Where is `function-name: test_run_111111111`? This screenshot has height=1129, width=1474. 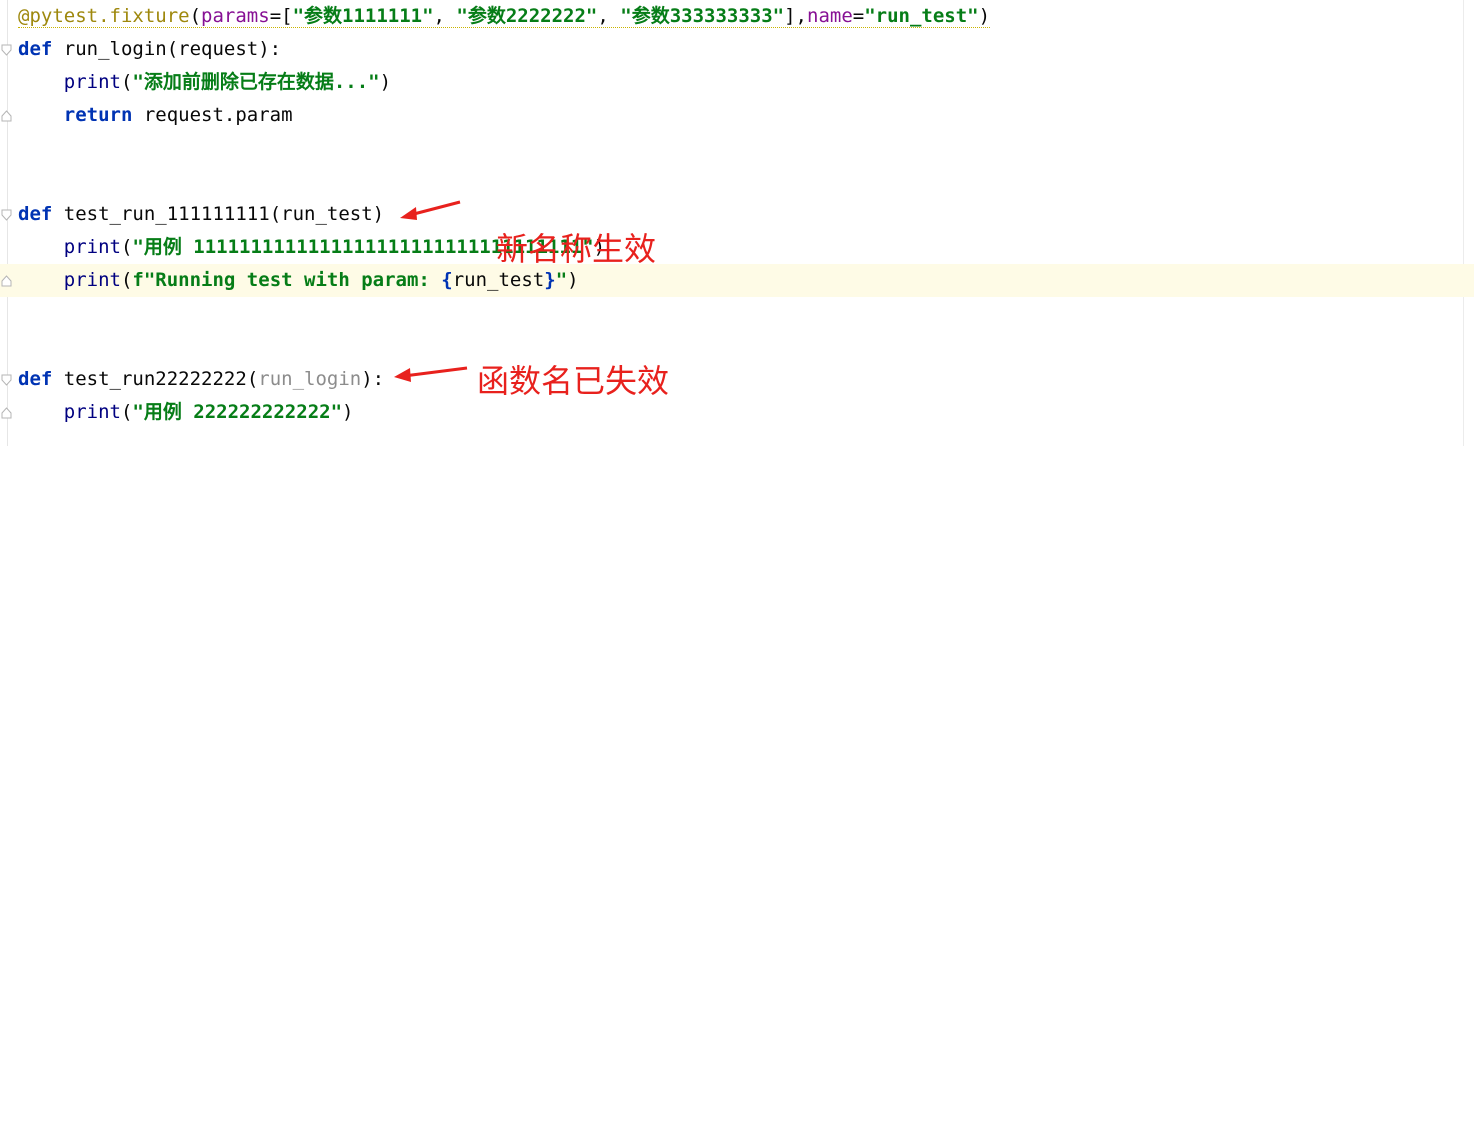 function-name: test_run_111111111 is located at coordinates (166, 214).